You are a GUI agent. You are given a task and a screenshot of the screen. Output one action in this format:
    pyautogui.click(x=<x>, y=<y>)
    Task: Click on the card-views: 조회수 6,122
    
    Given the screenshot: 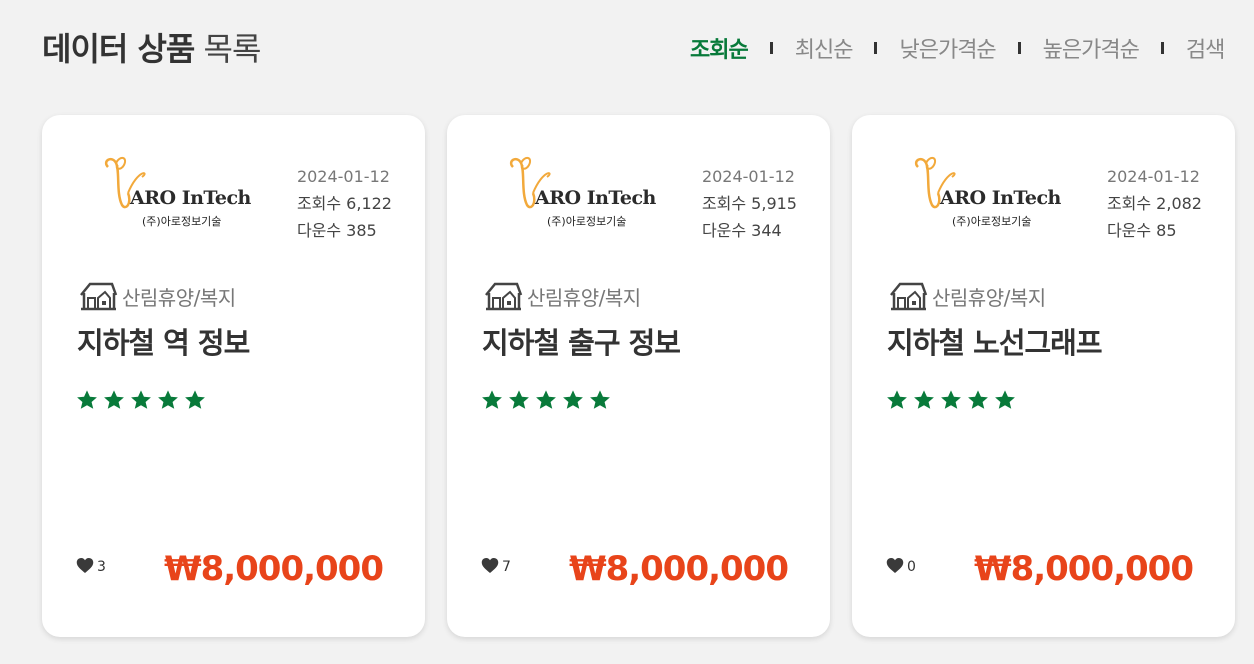 What is the action you would take?
    pyautogui.click(x=344, y=203)
    